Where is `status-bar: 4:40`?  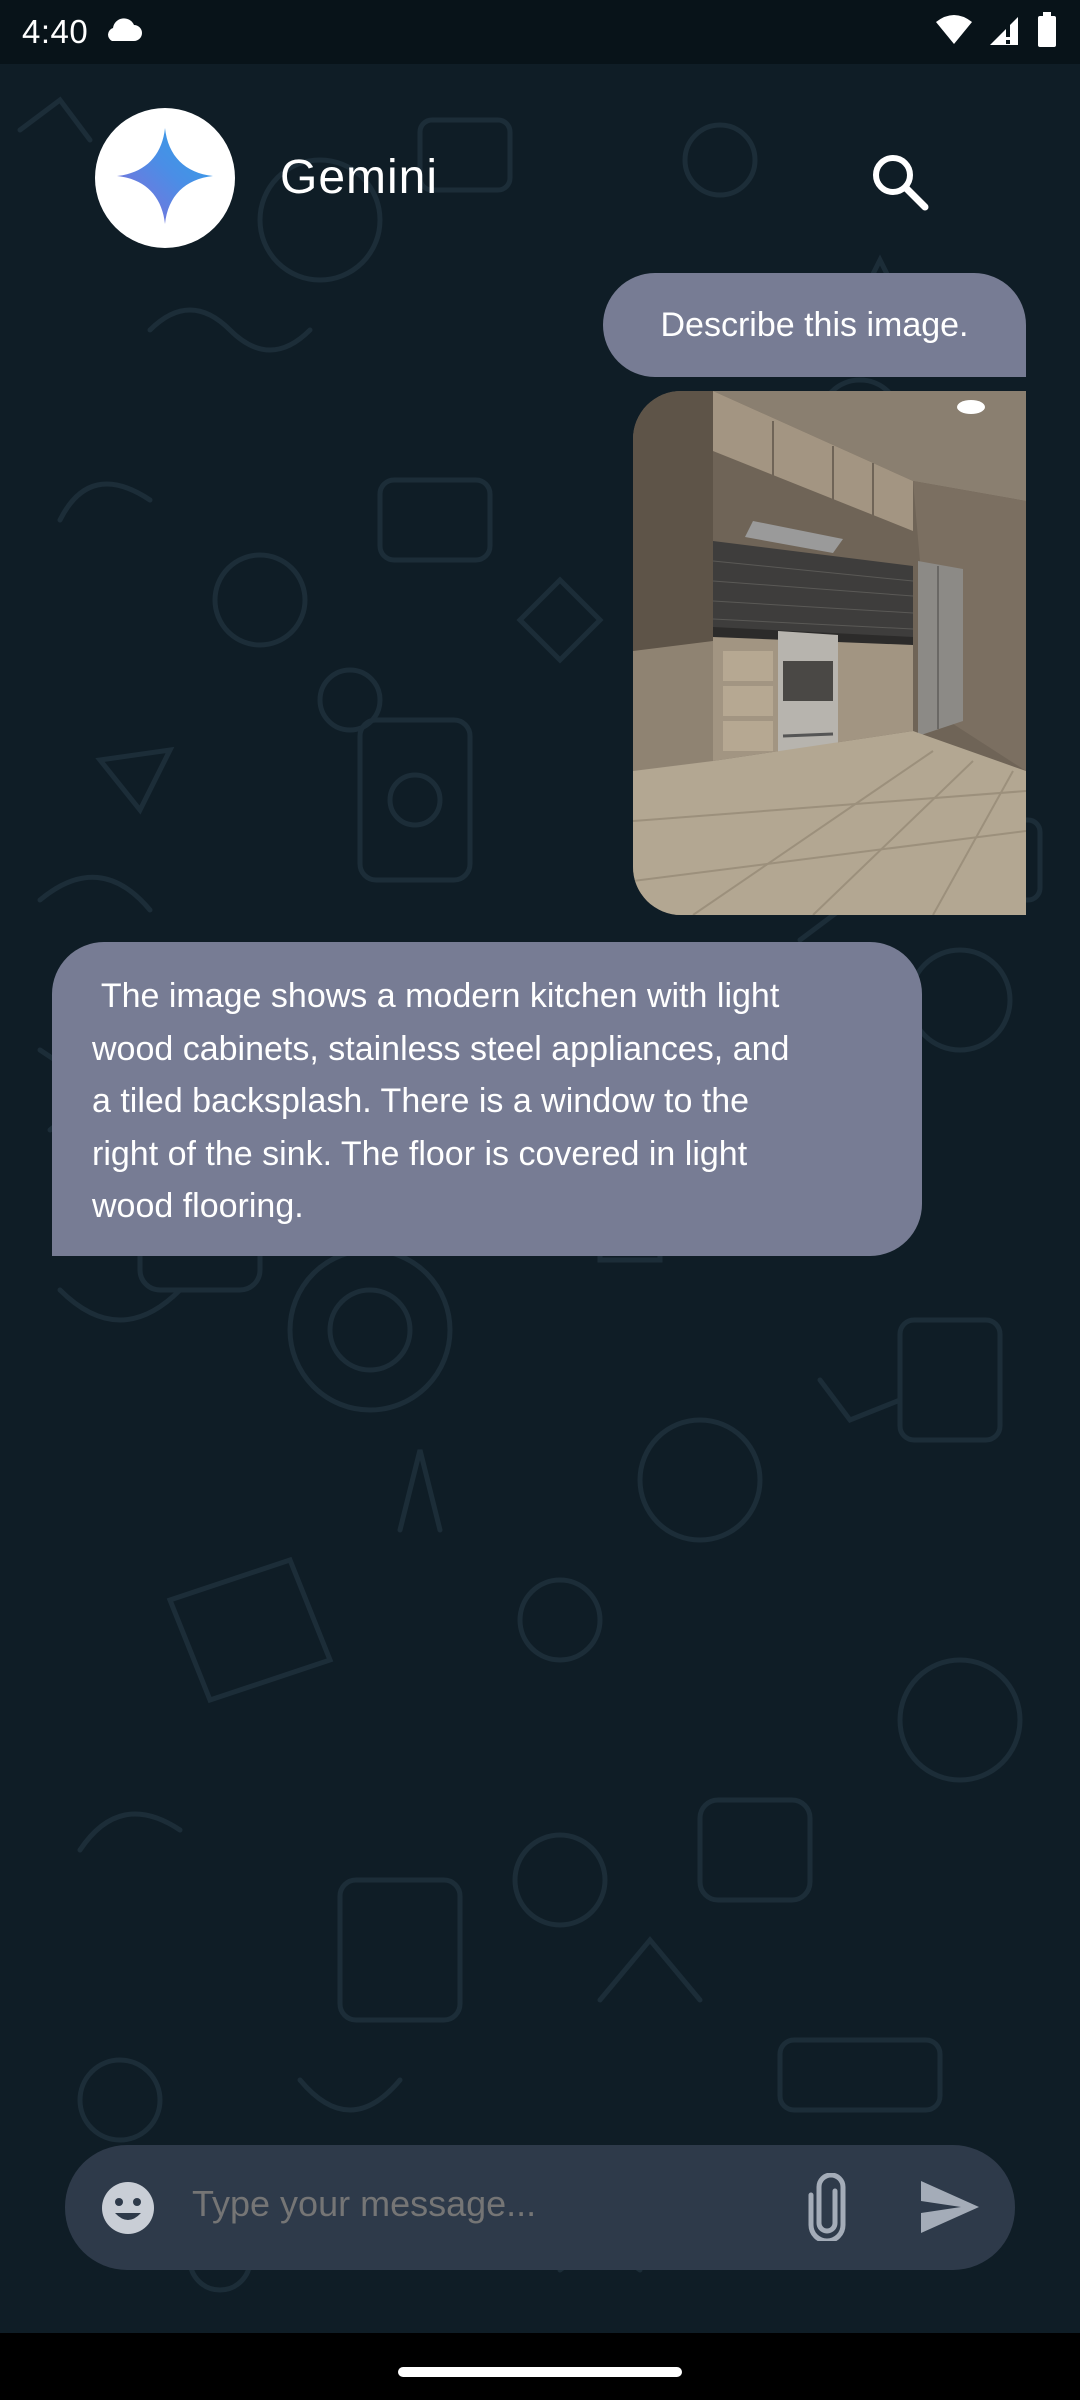
status-bar: 4:40 is located at coordinates (540, 32).